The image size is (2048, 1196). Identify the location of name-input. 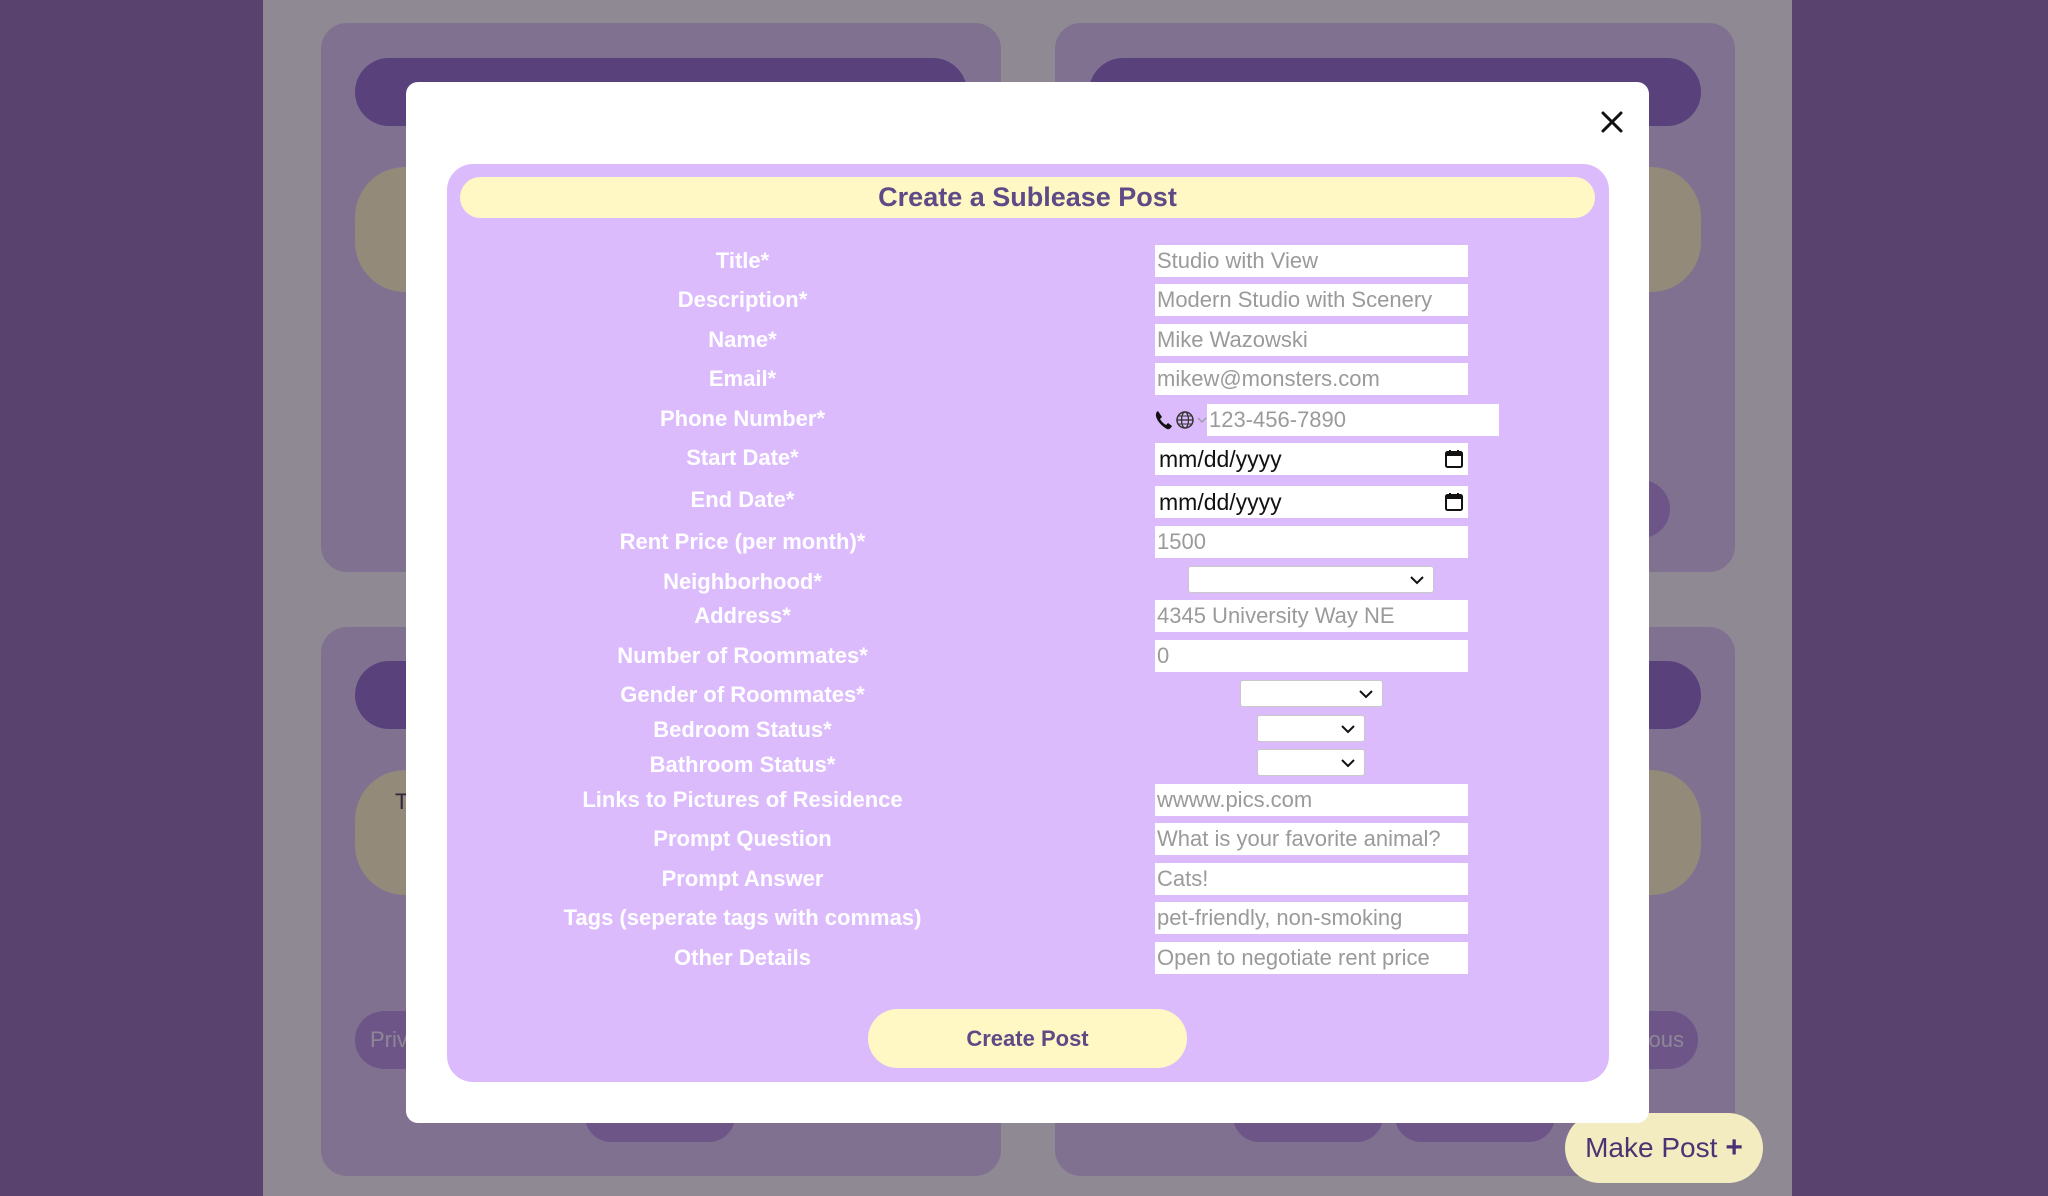
(1311, 340).